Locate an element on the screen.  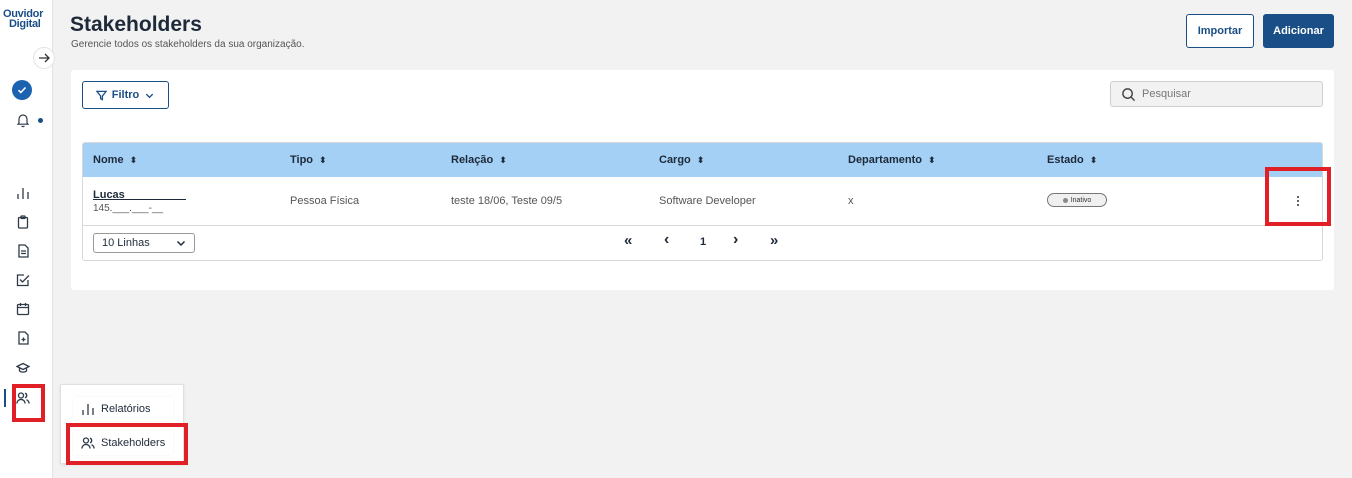
last-page-button: » is located at coordinates (774, 240).